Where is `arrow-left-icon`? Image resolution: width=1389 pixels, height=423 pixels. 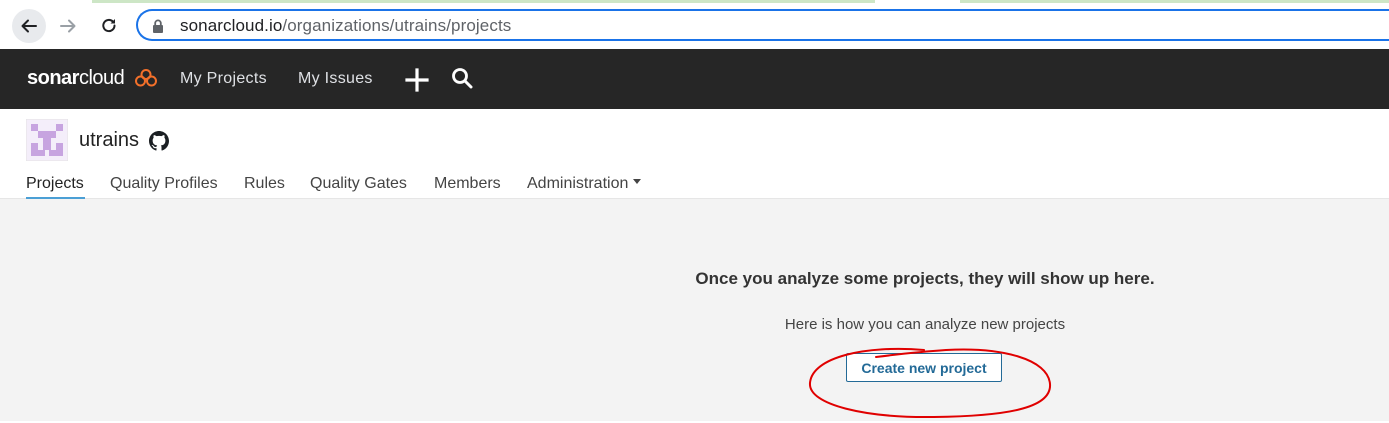 arrow-left-icon is located at coordinates (29, 26).